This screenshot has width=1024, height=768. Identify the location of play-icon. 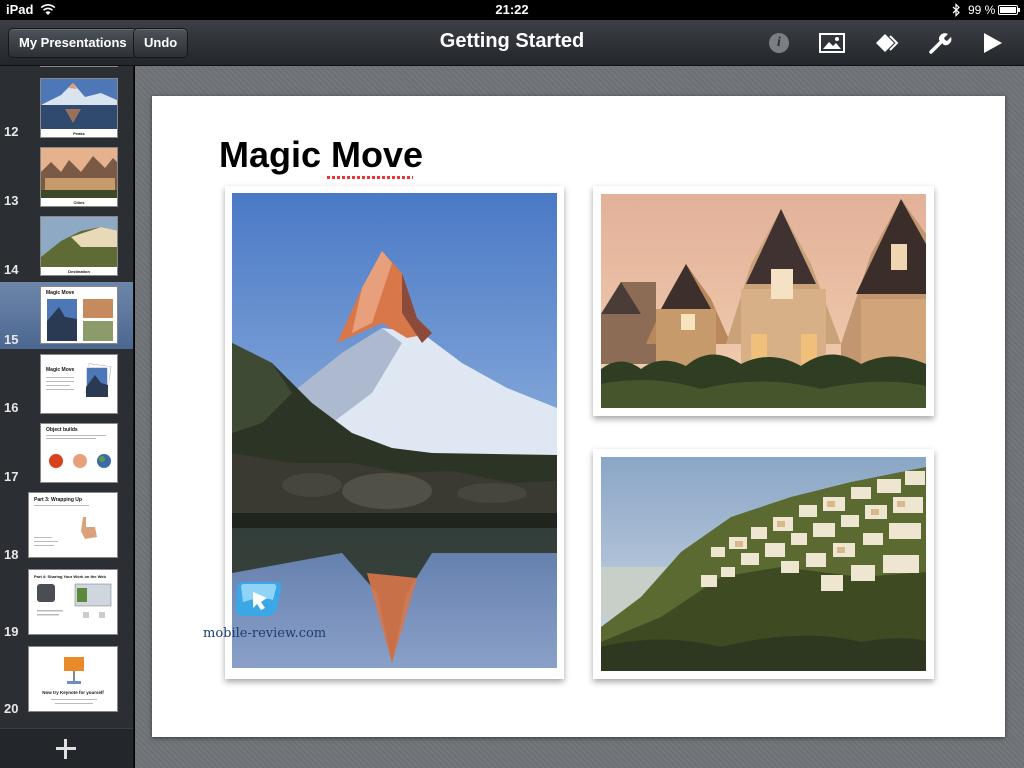
(993, 43).